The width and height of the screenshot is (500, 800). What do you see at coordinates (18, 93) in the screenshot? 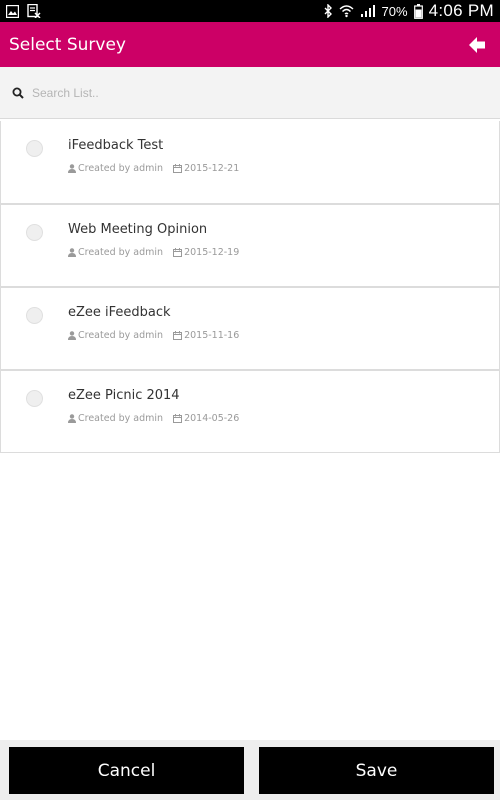
I see `search-icon` at bounding box center [18, 93].